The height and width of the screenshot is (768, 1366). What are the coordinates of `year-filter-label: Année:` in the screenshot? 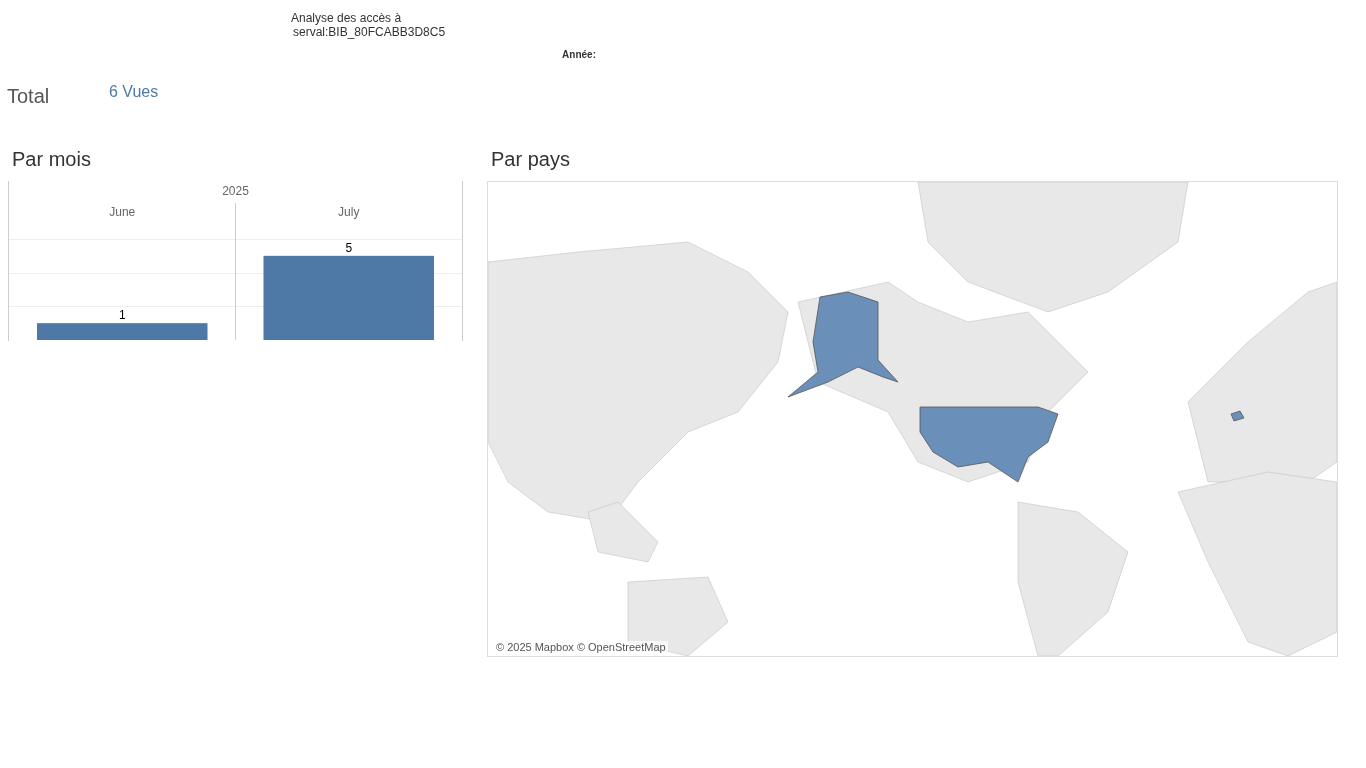 It's located at (579, 55).